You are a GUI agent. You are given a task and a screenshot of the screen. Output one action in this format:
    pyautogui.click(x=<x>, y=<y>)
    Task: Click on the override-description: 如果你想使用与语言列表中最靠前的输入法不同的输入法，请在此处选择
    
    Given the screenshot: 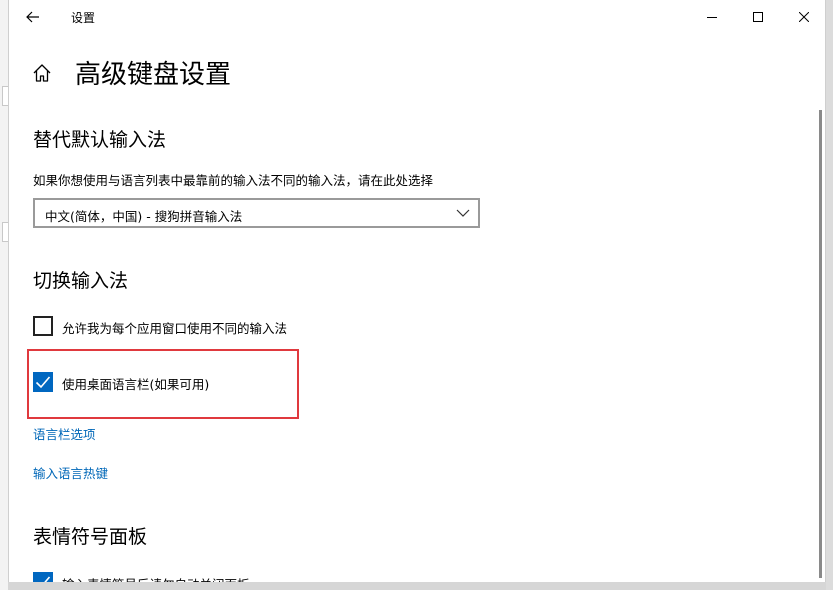 What is the action you would take?
    pyautogui.click(x=233, y=180)
    